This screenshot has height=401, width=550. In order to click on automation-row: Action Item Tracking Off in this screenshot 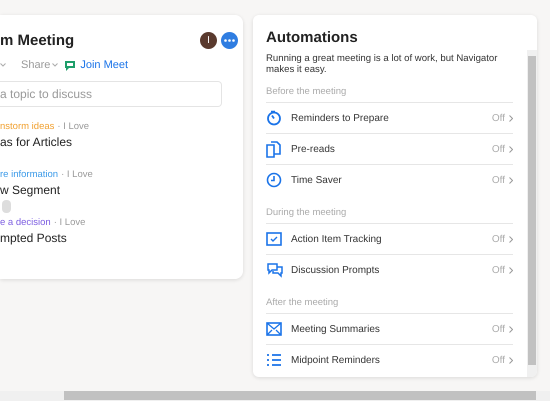, I will do `click(389, 239)`.